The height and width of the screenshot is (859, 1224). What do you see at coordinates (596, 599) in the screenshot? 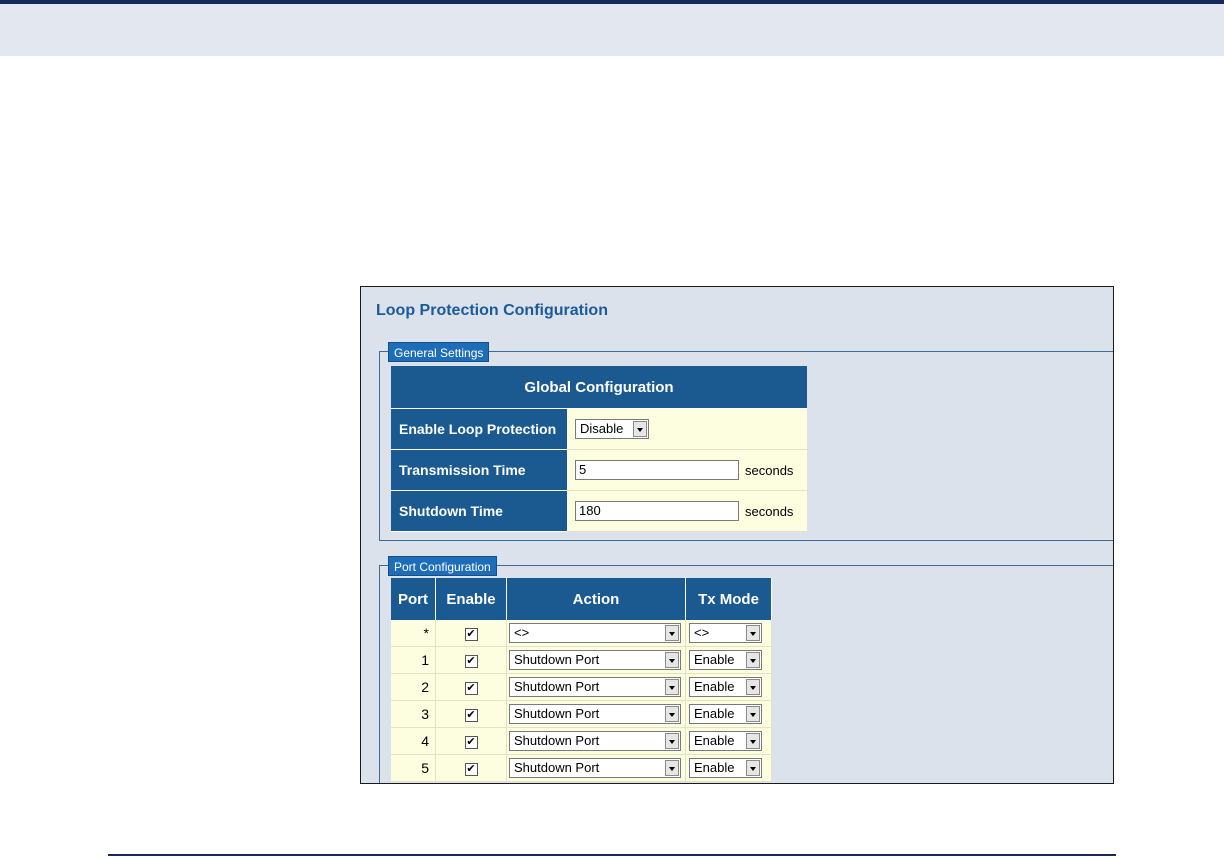
I see `column-header-action: Action` at bounding box center [596, 599].